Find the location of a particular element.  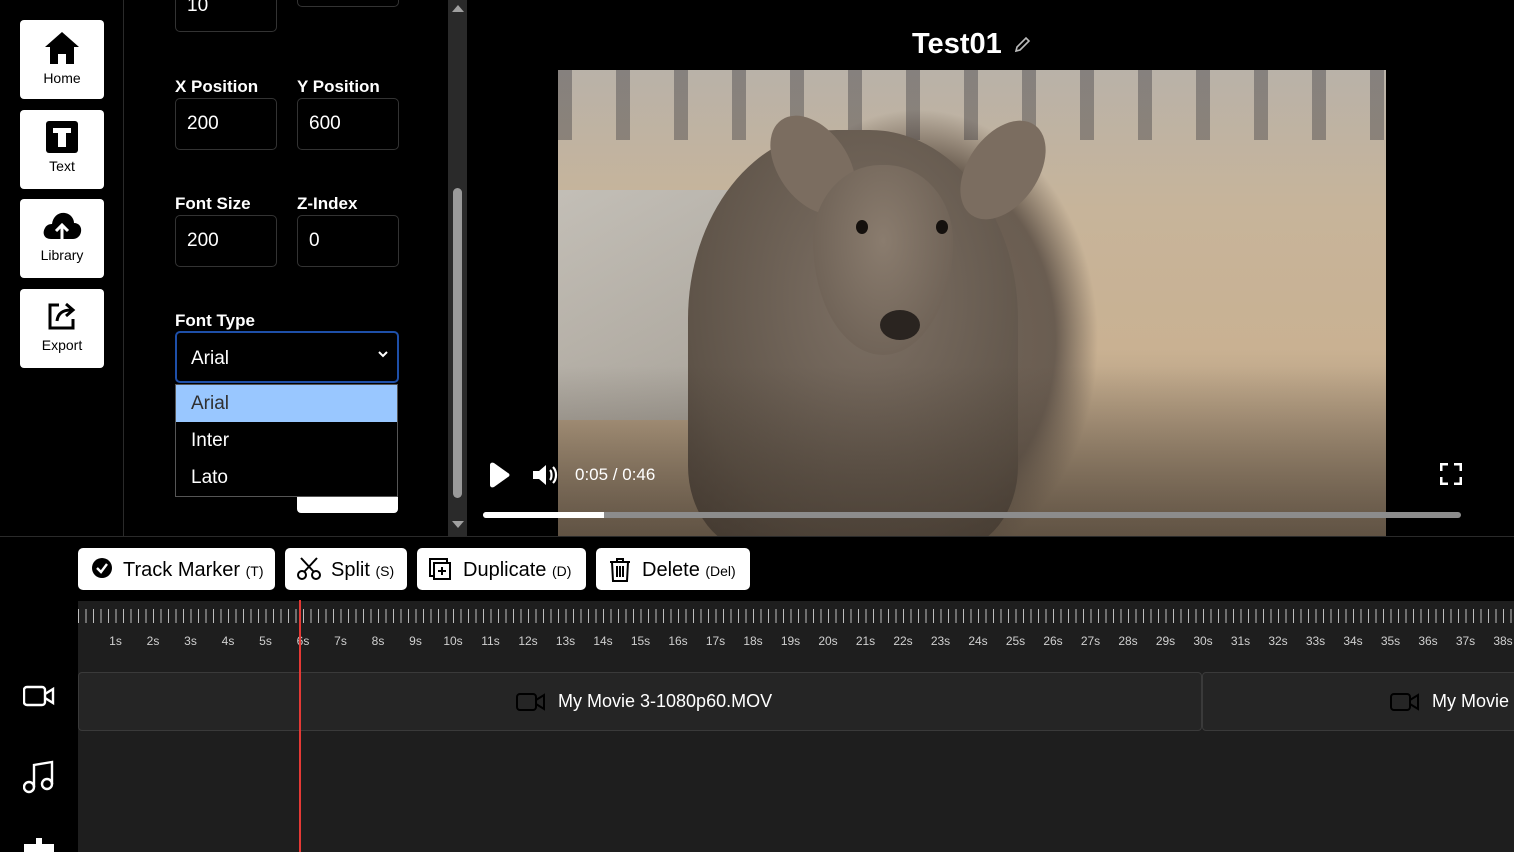

ruler-tick-label: 9s is located at coordinates (415, 641).